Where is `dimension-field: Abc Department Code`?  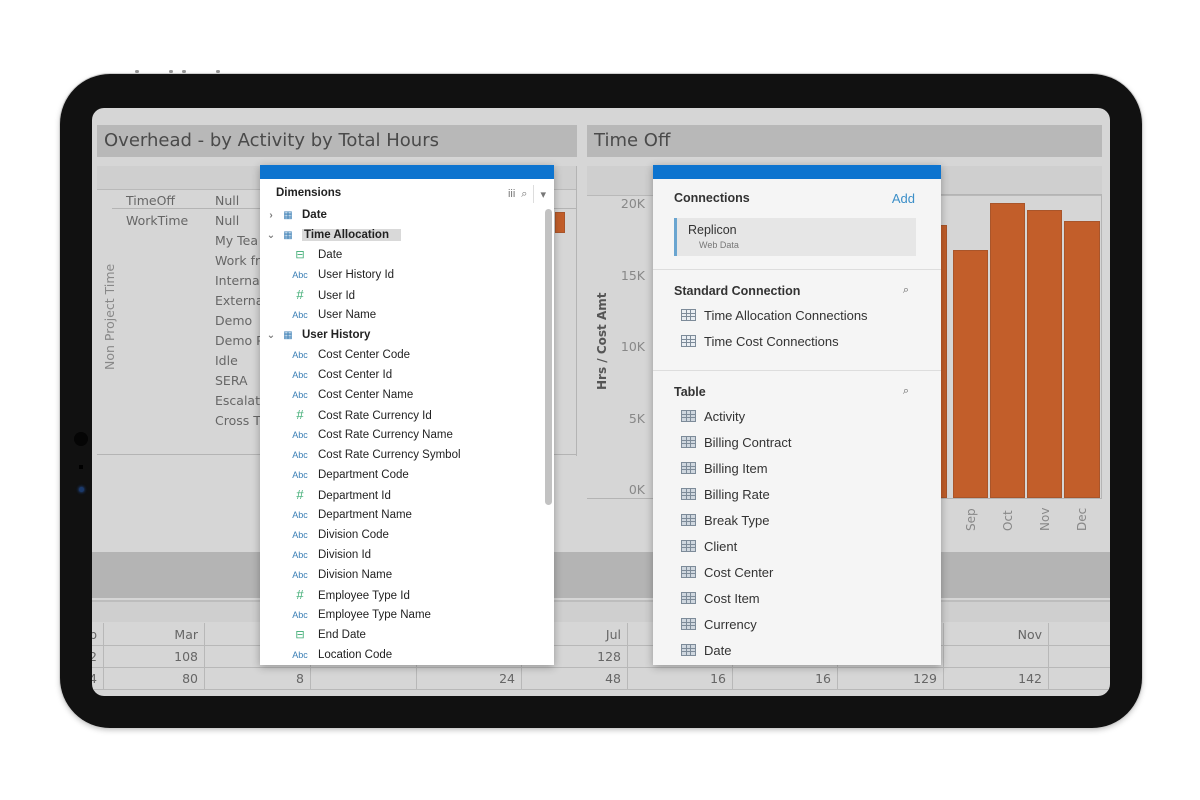 dimension-field: Abc Department Code is located at coordinates (349, 475).